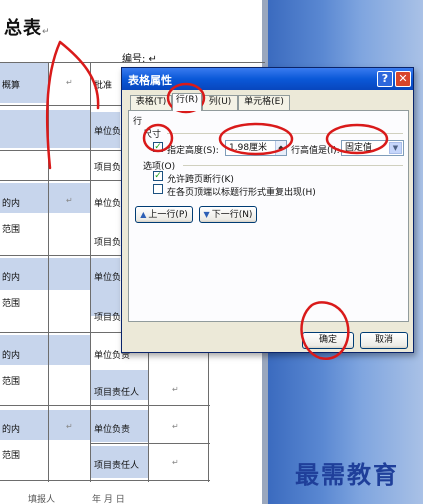 The width and height of the screenshot is (423, 504). What do you see at coordinates (108, 499) in the screenshot?
I see `footer-date: 年 月 日` at bounding box center [108, 499].